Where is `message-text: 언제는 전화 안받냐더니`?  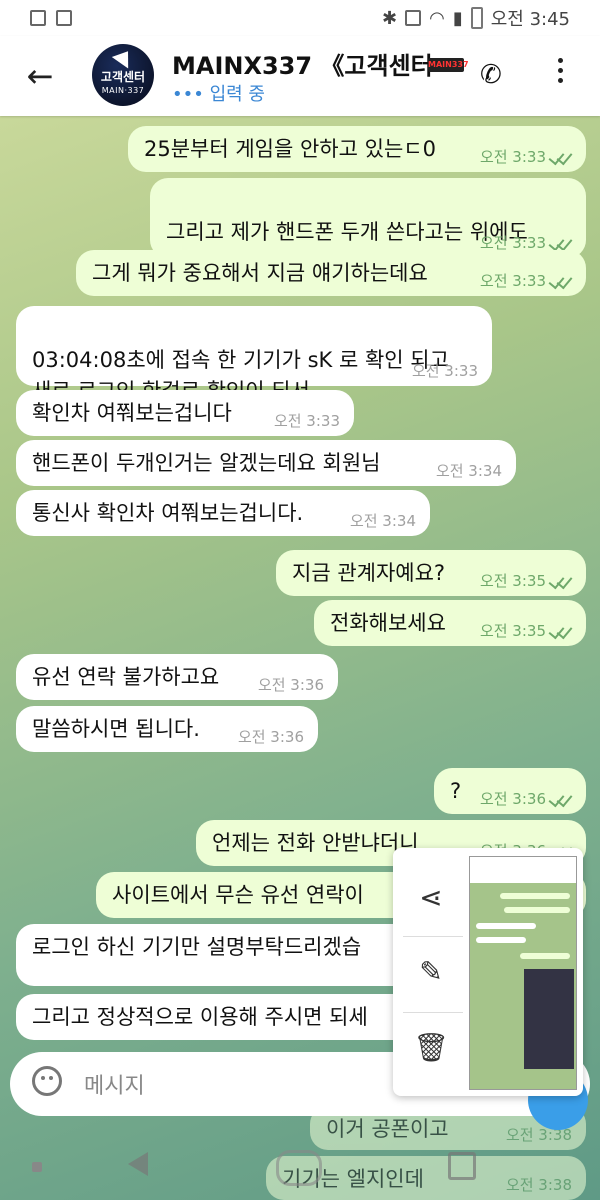
message-text: 언제는 전화 안받냐더니 is located at coordinates (315, 843).